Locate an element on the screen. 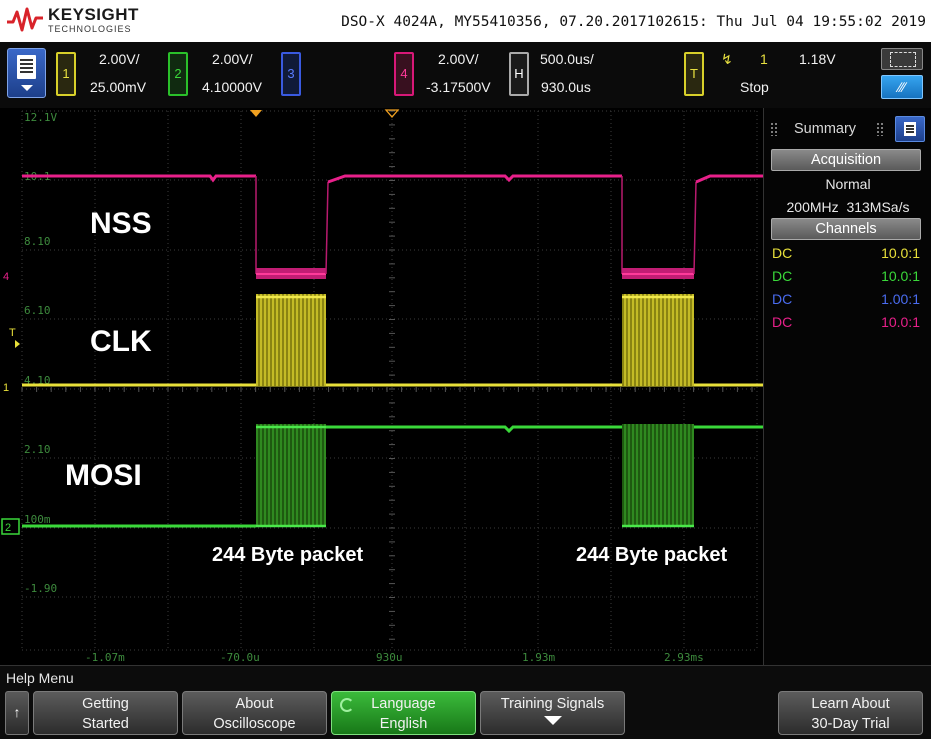  horizontal-key: H is located at coordinates (519, 74).